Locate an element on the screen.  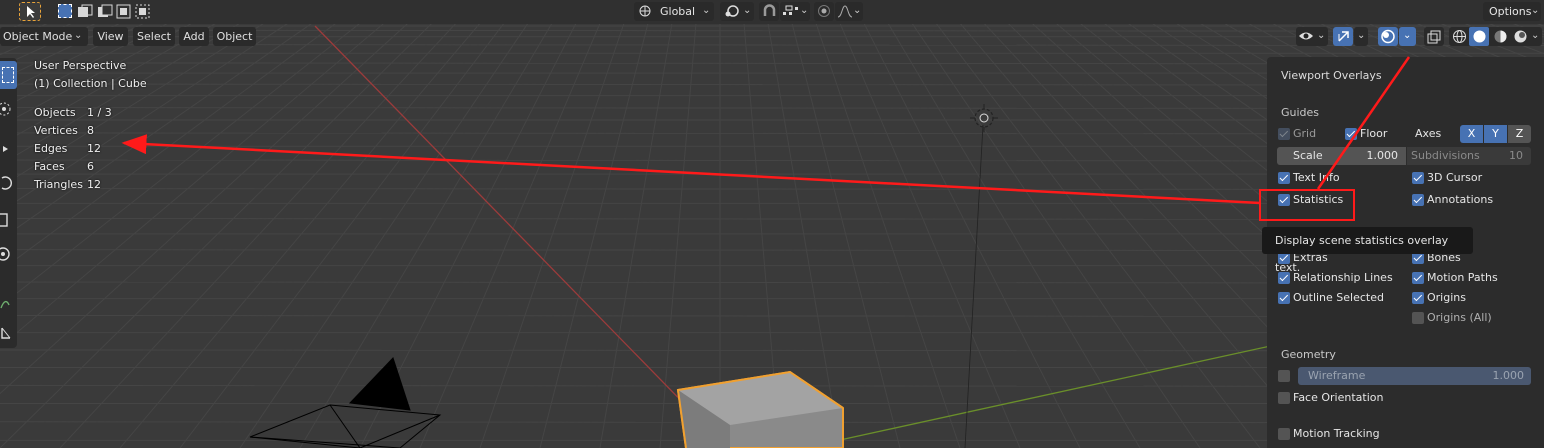
stat-label: Faces is located at coordinates (49, 166).